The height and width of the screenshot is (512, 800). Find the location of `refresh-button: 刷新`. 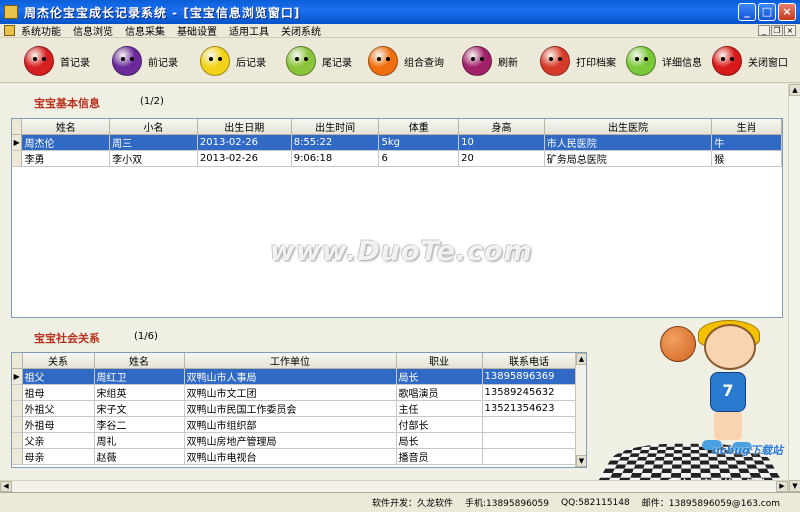

refresh-button: 刷新 is located at coordinates (490, 61).